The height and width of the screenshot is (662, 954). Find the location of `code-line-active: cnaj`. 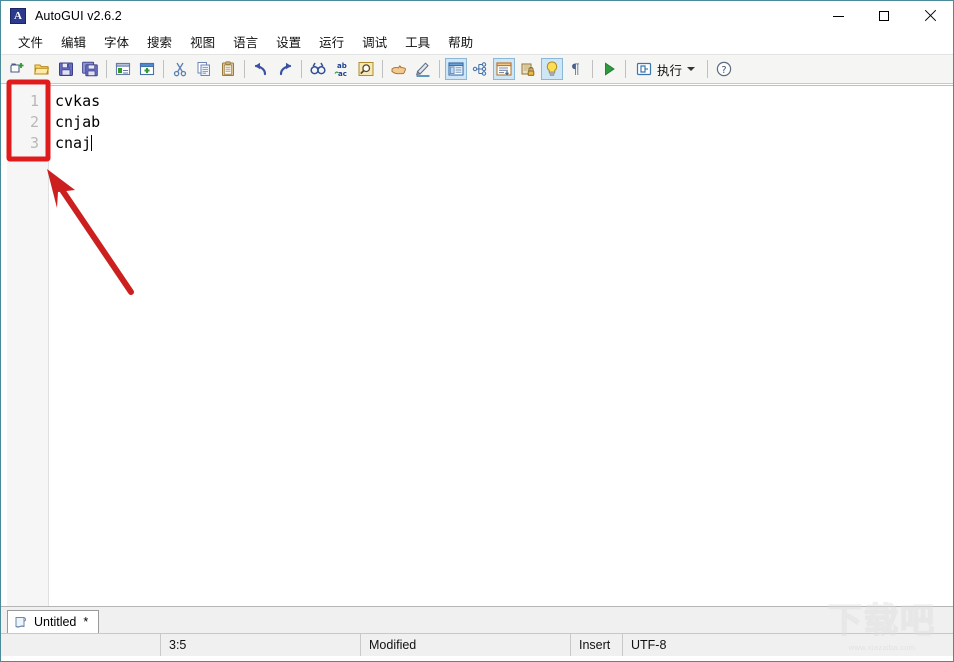

code-line-active: cnaj is located at coordinates (501, 143).